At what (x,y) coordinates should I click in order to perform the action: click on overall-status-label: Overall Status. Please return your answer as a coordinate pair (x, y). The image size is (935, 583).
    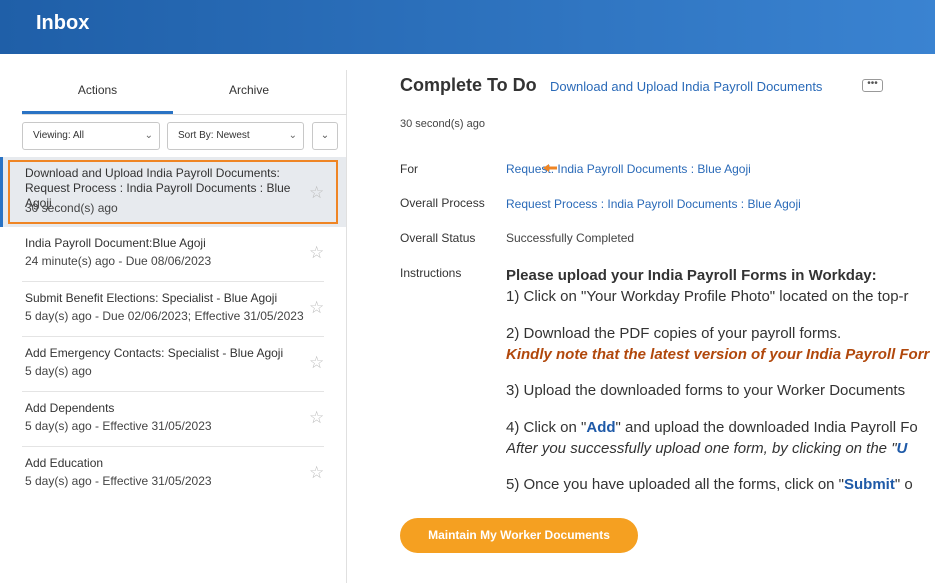
    Looking at the image, I should click on (438, 238).